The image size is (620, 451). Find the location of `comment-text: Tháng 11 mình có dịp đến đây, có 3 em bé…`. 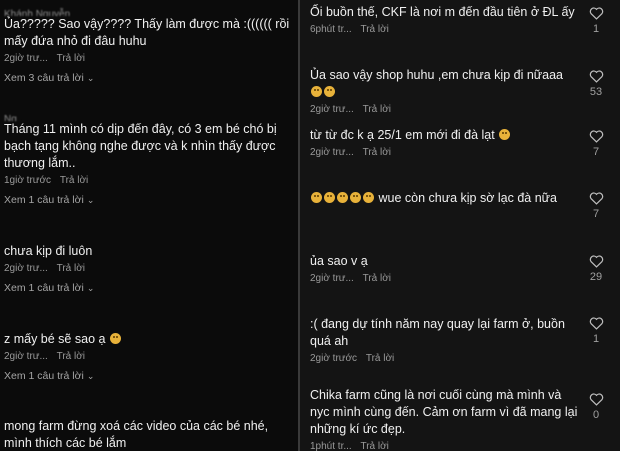

comment-text: Tháng 11 mình có dịp đến đây, có 3 em bé… is located at coordinates (140, 146).